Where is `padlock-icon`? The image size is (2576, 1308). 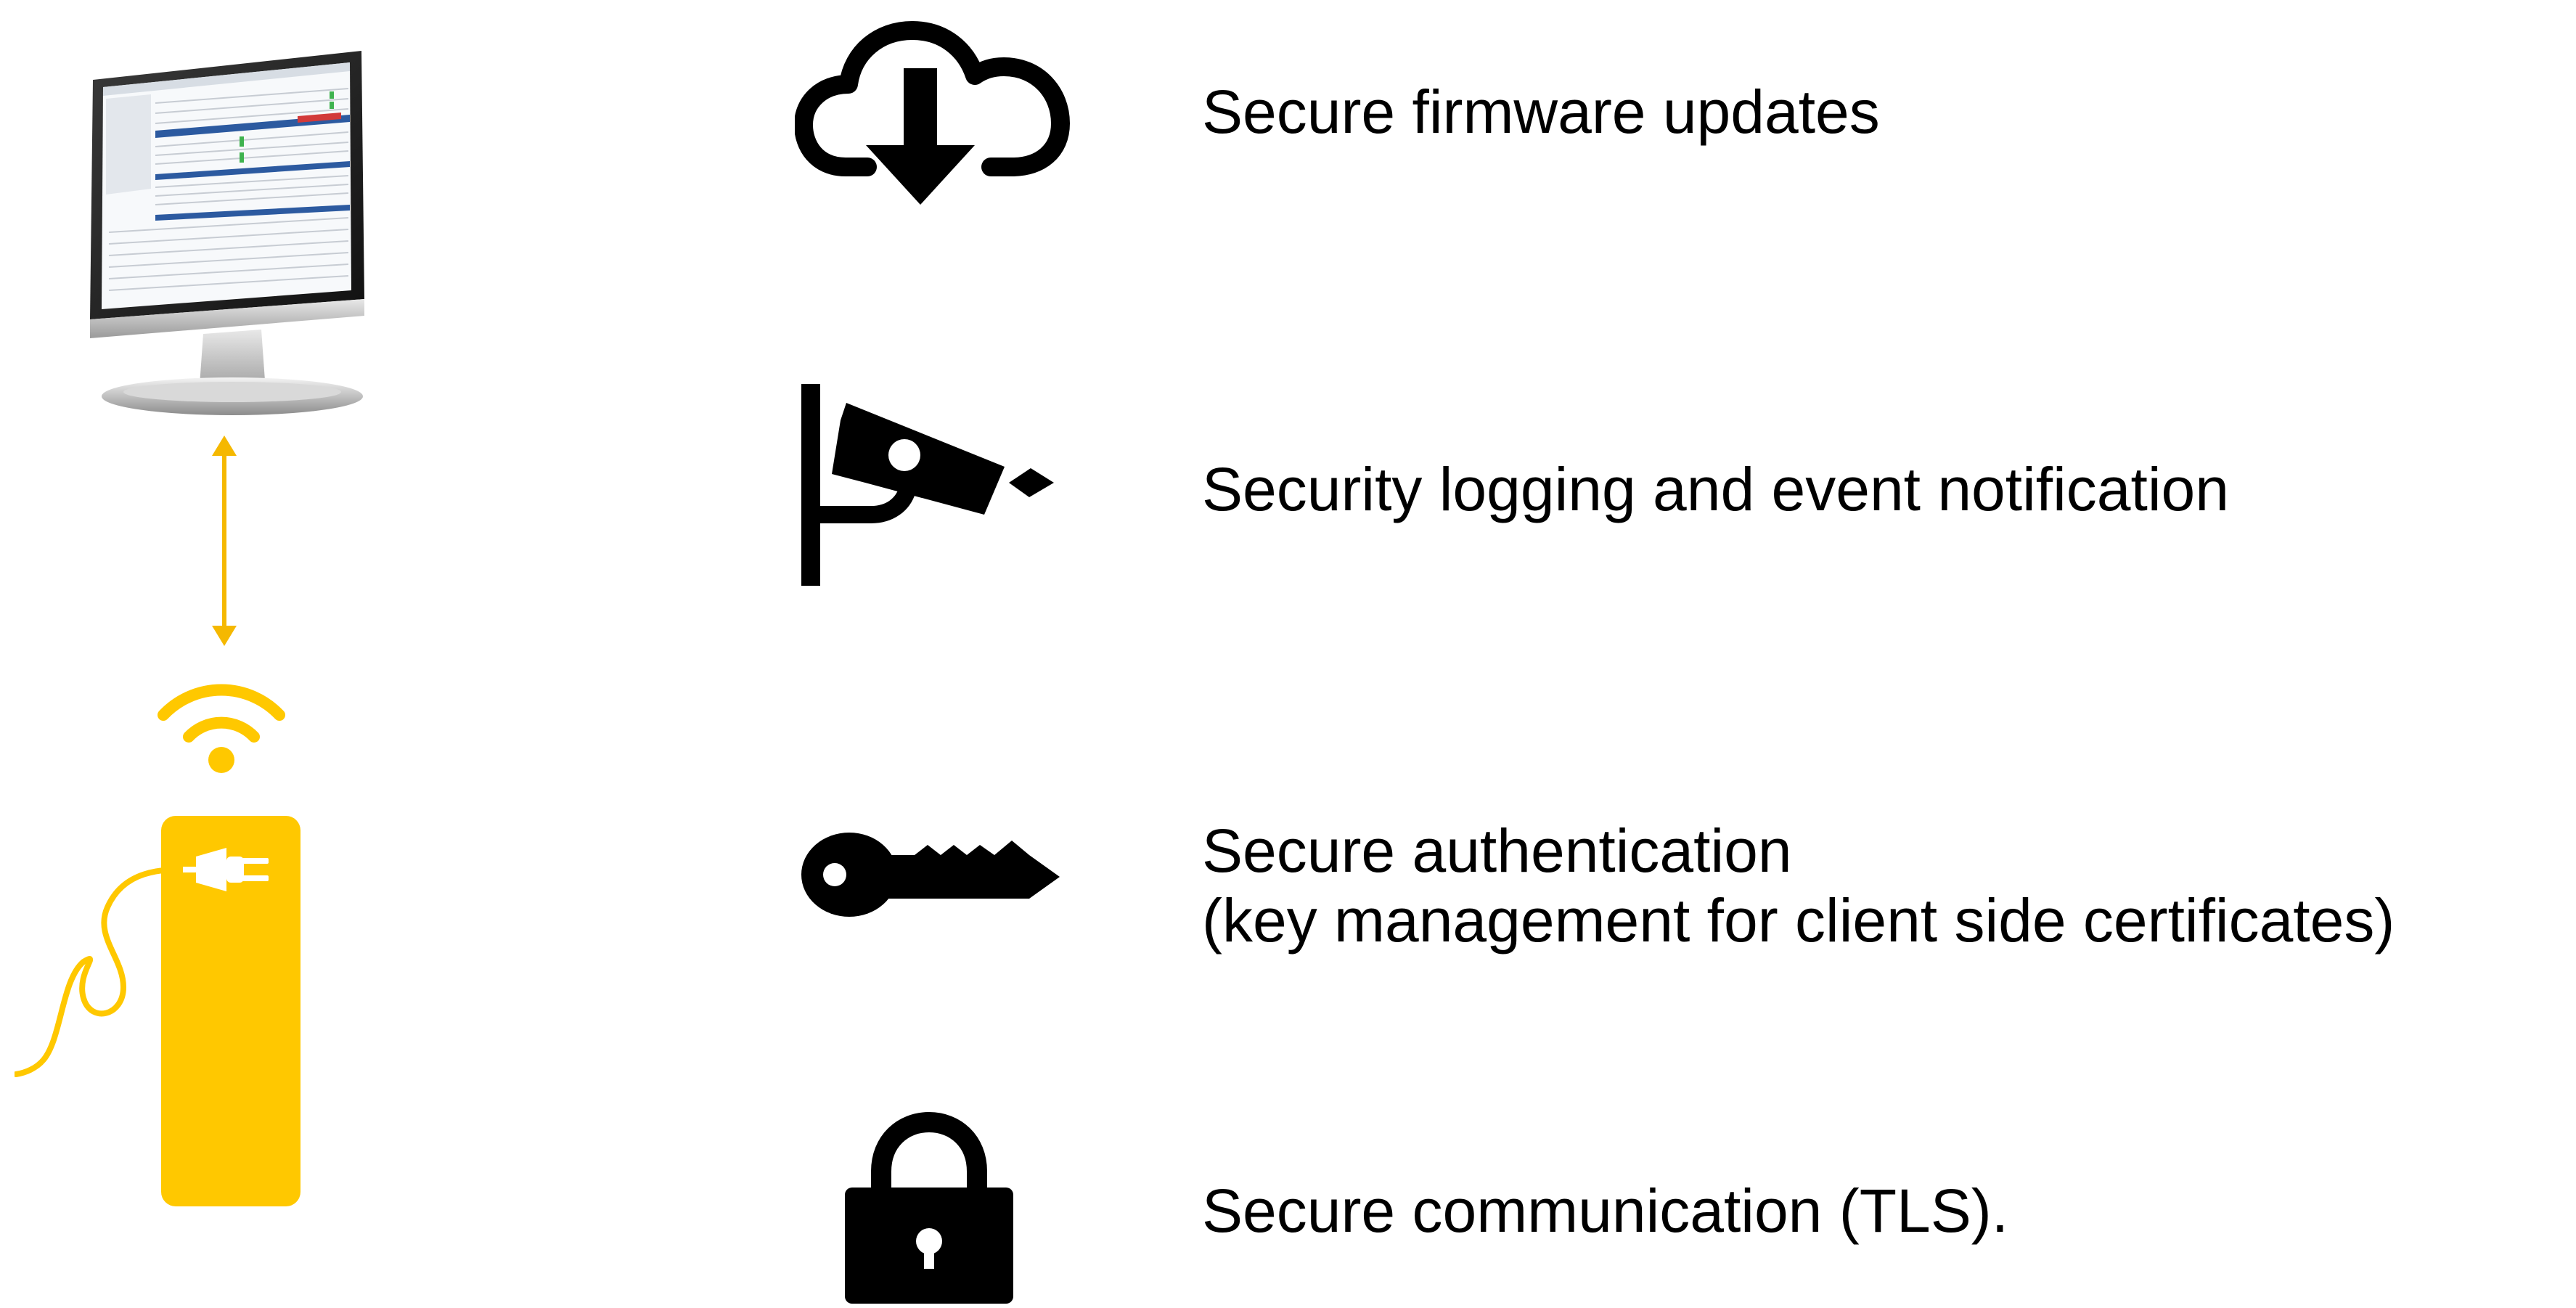 padlock-icon is located at coordinates (929, 1209).